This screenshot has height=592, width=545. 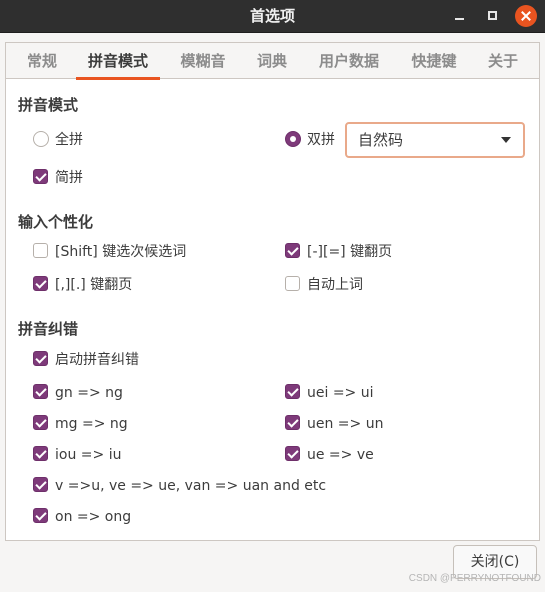 I want to click on title-bar: 首选项, so click(x=272, y=16).